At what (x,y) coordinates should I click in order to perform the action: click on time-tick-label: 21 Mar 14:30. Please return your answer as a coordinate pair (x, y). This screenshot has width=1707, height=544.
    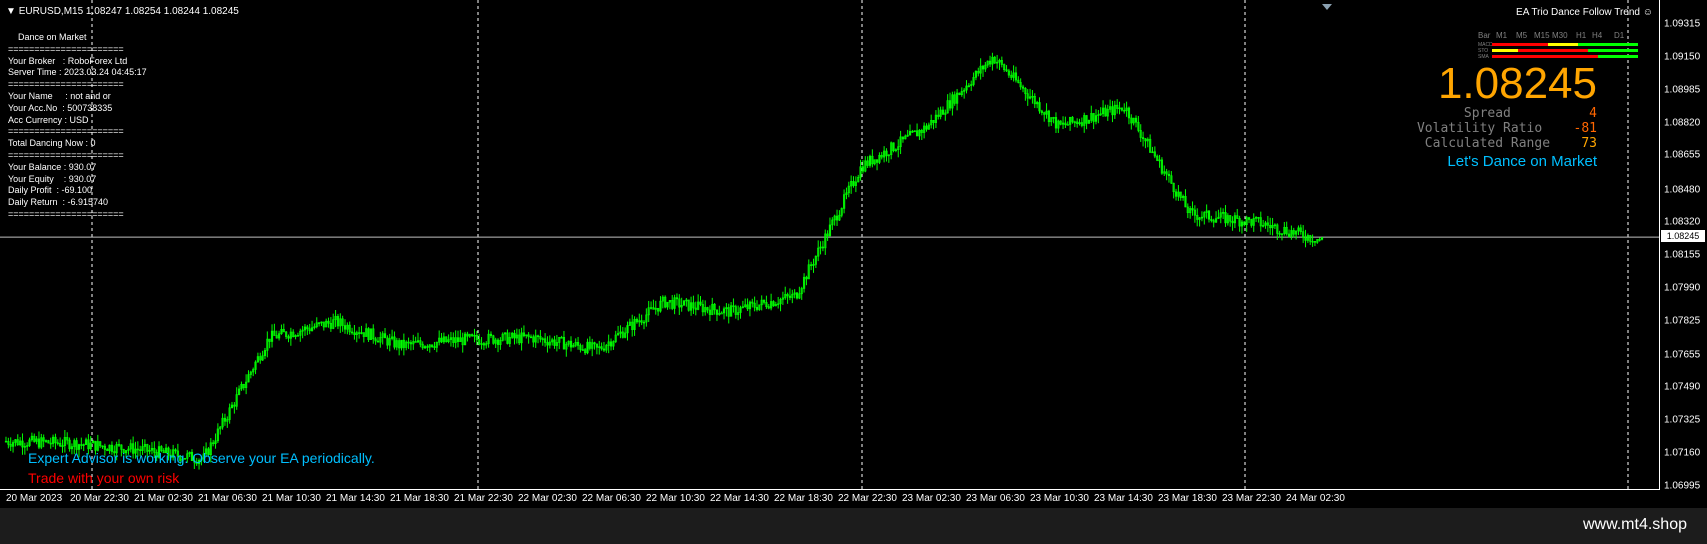
    Looking at the image, I should click on (355, 498).